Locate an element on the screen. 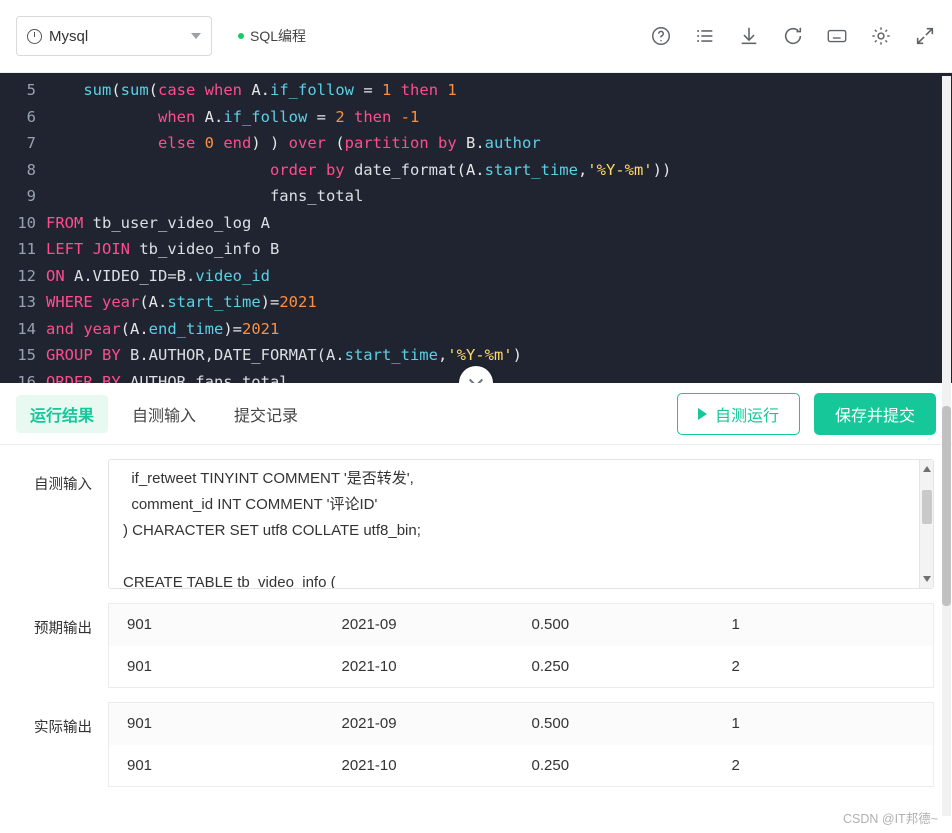 This screenshot has height=833, width=952. chevron-down-icon is located at coordinates (476, 378).